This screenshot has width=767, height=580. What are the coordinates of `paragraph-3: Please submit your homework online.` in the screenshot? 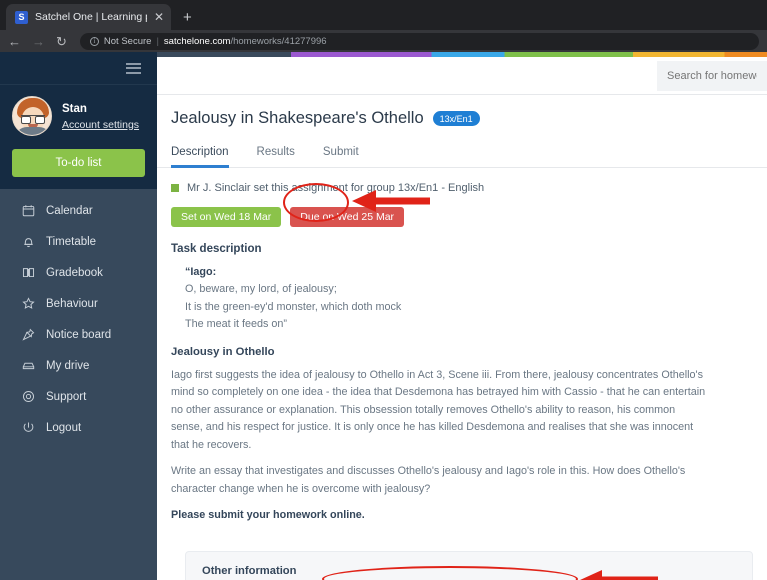 It's located at (268, 515).